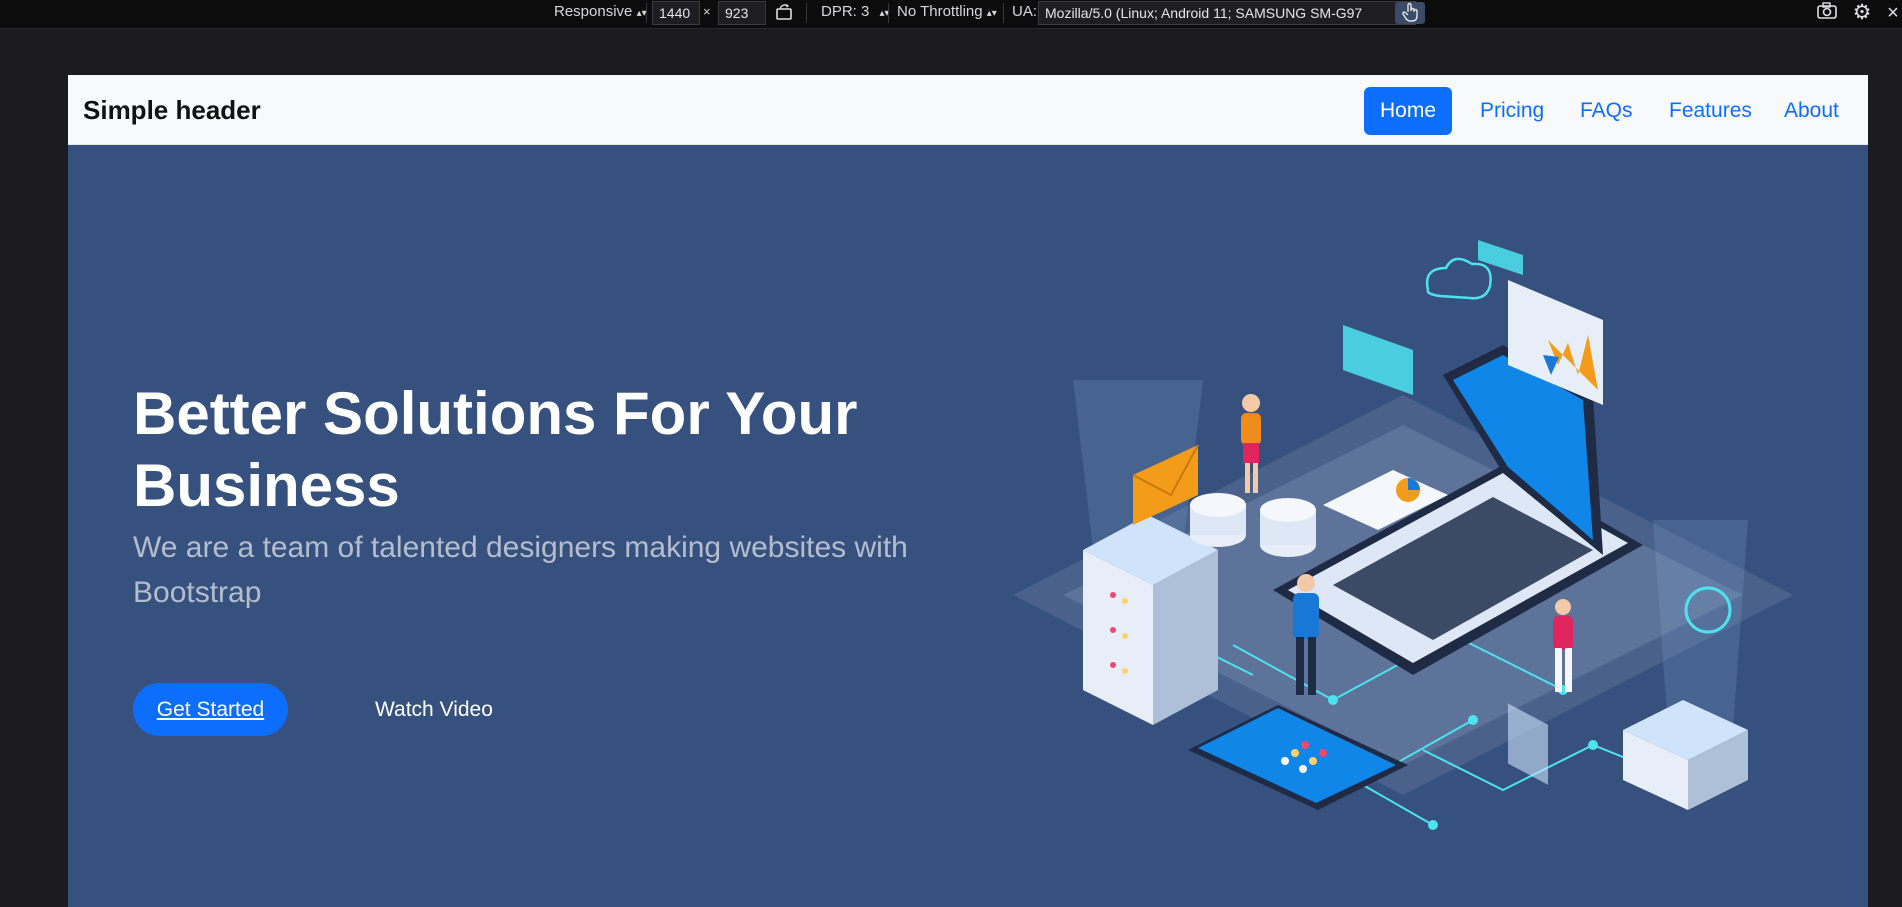 This screenshot has height=907, width=1902. What do you see at coordinates (1606, 111) in the screenshot?
I see `nav-faqs: FAQs` at bounding box center [1606, 111].